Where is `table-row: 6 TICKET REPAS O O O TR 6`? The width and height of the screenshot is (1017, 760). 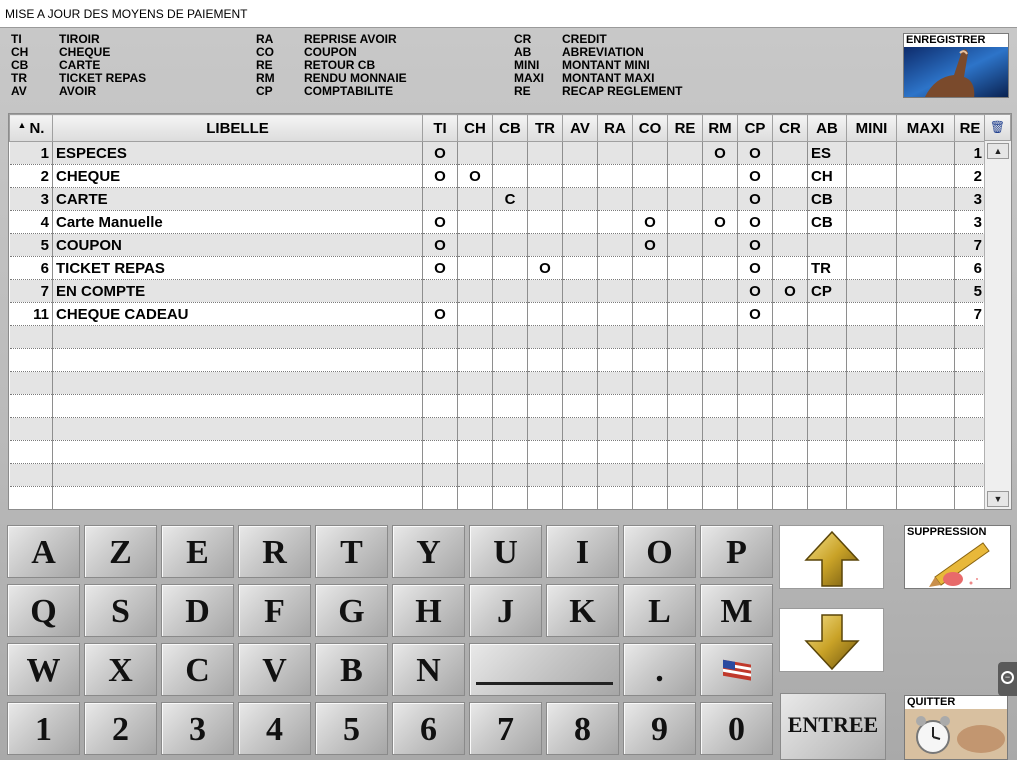 table-row: 6 TICKET REPAS O O O TR 6 is located at coordinates (497, 268).